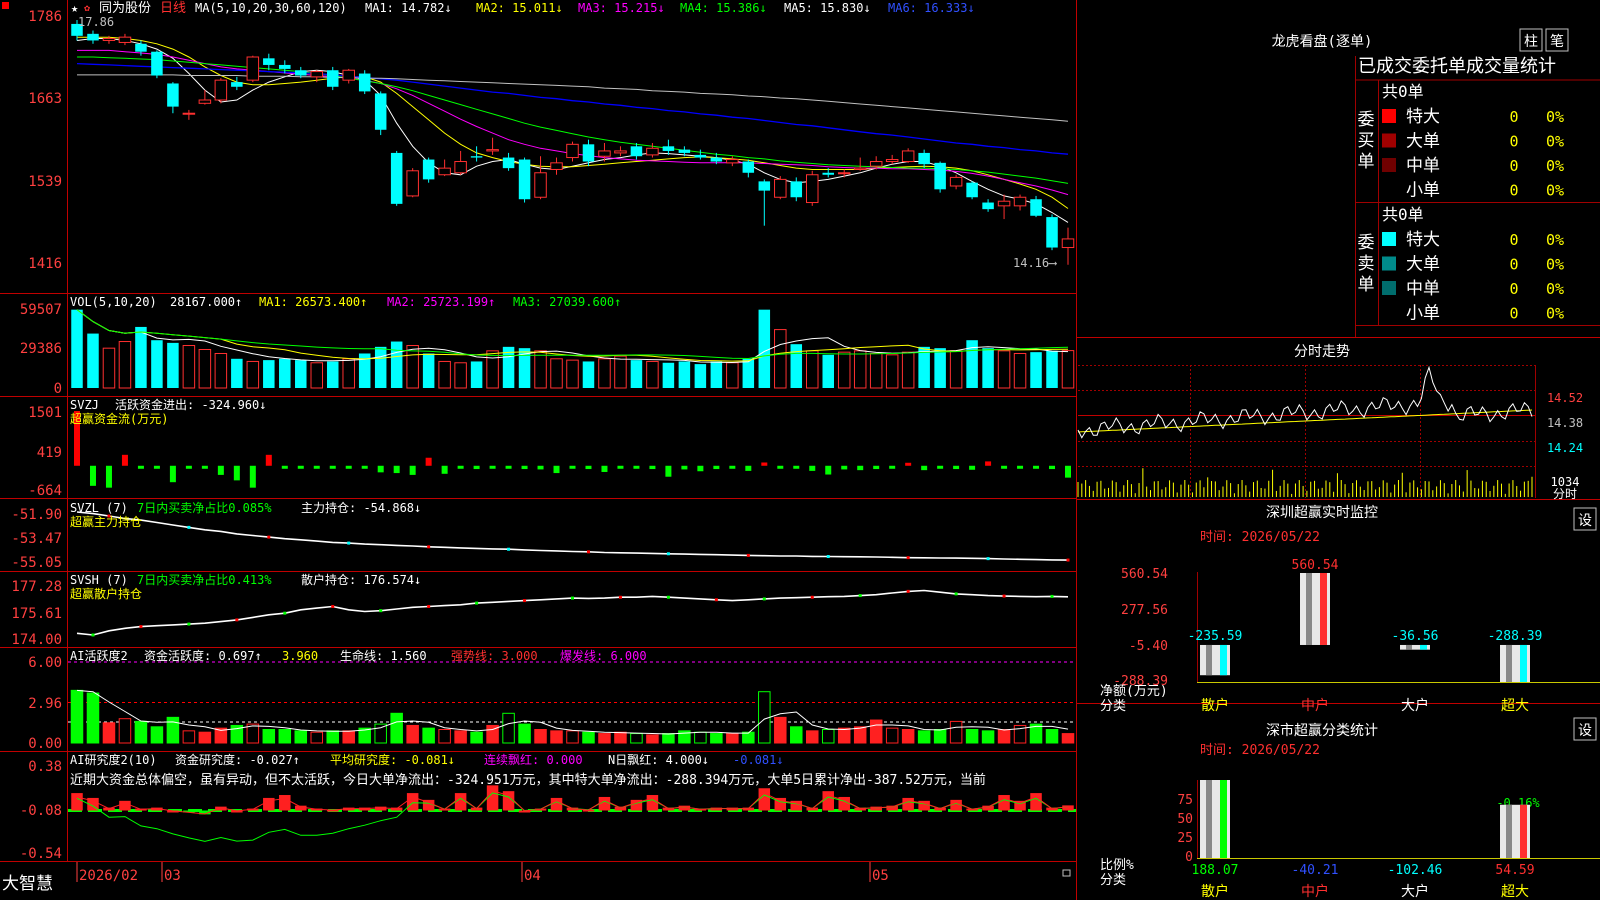 Image resolution: width=1600 pixels, height=900 pixels. What do you see at coordinates (361, 507) in the screenshot?
I see `svzl-b: 主力持仓: -54.868↓` at bounding box center [361, 507].